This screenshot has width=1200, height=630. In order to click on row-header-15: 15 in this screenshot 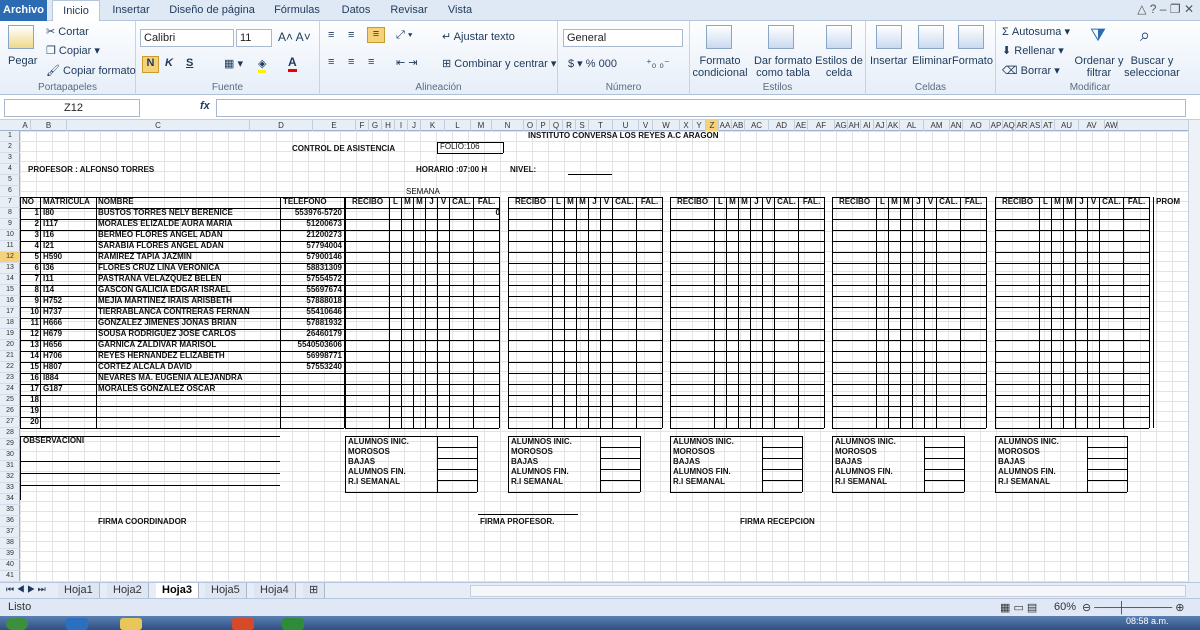, I will do `click(10, 290)`.